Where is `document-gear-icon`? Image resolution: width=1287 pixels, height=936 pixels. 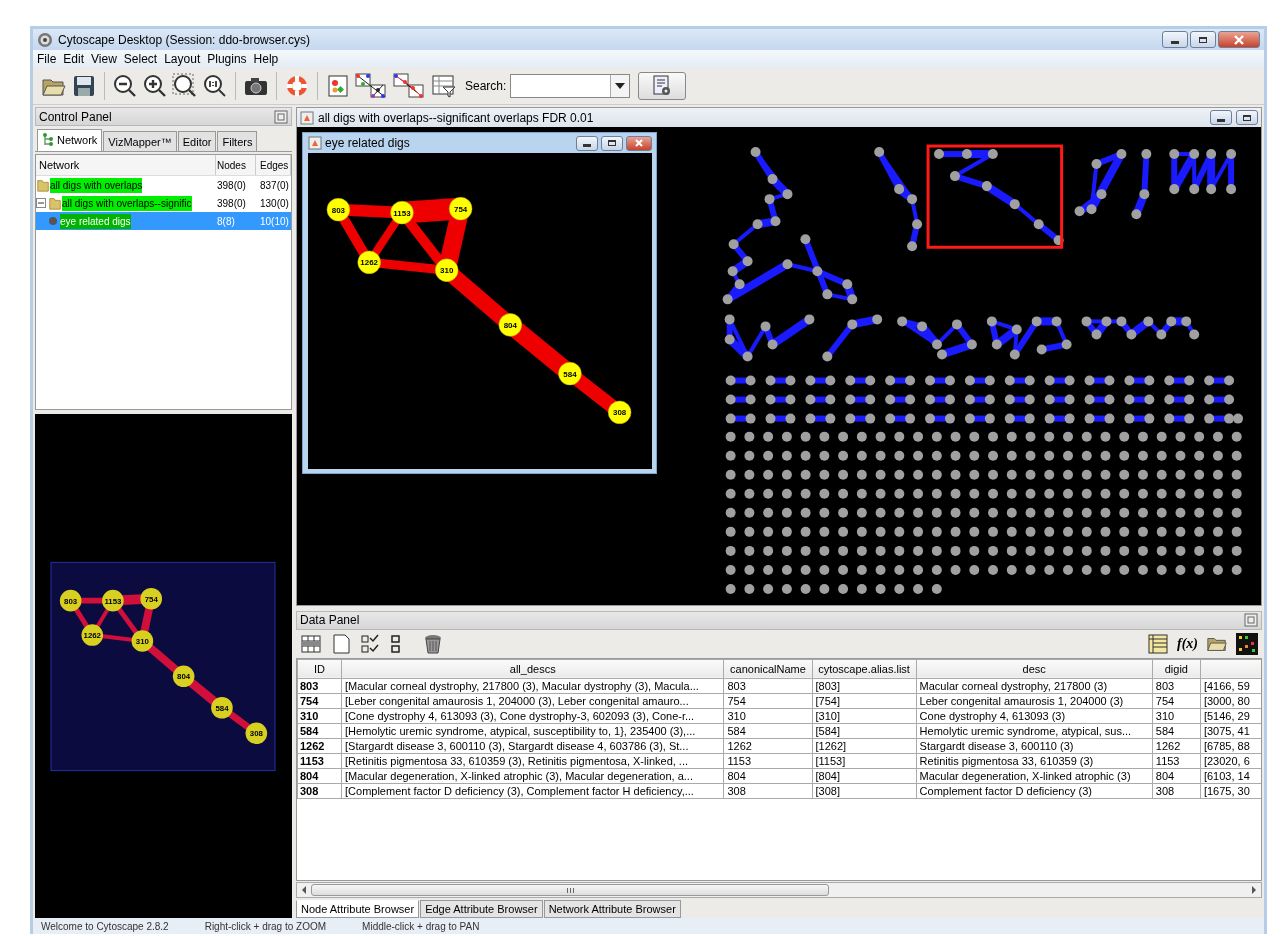 document-gear-icon is located at coordinates (662, 86).